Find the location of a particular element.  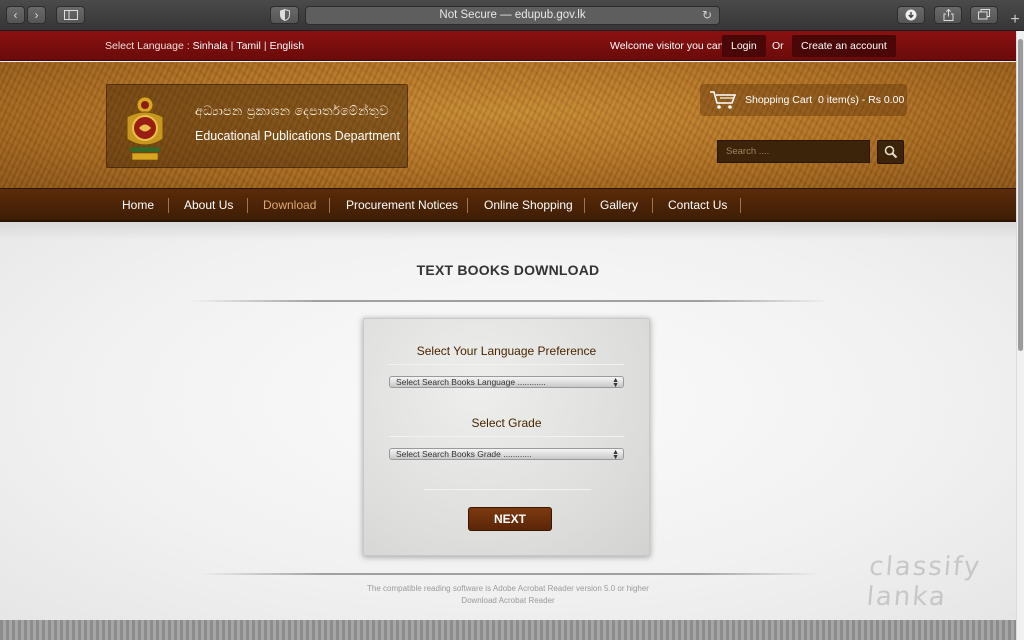

cart-label: Shopping Cart is located at coordinates (779, 100).